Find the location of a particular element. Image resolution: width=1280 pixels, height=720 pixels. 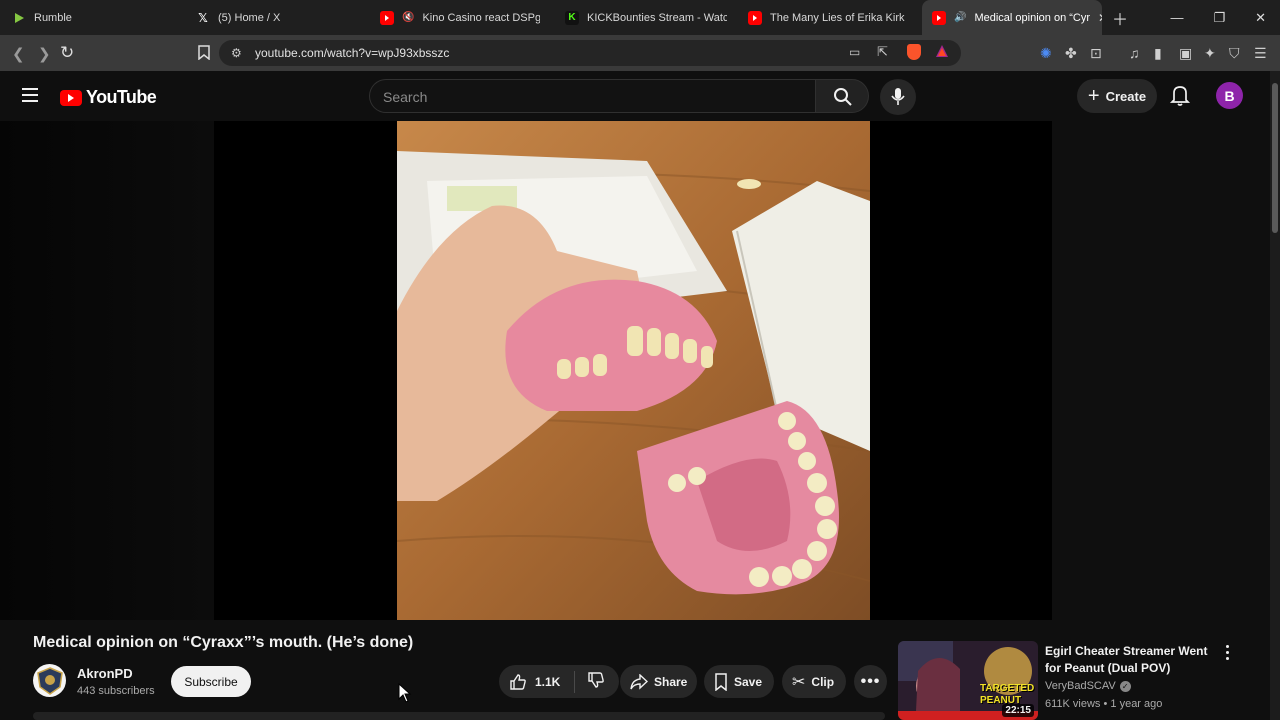

more-actions-button: ••• is located at coordinates (870, 681).